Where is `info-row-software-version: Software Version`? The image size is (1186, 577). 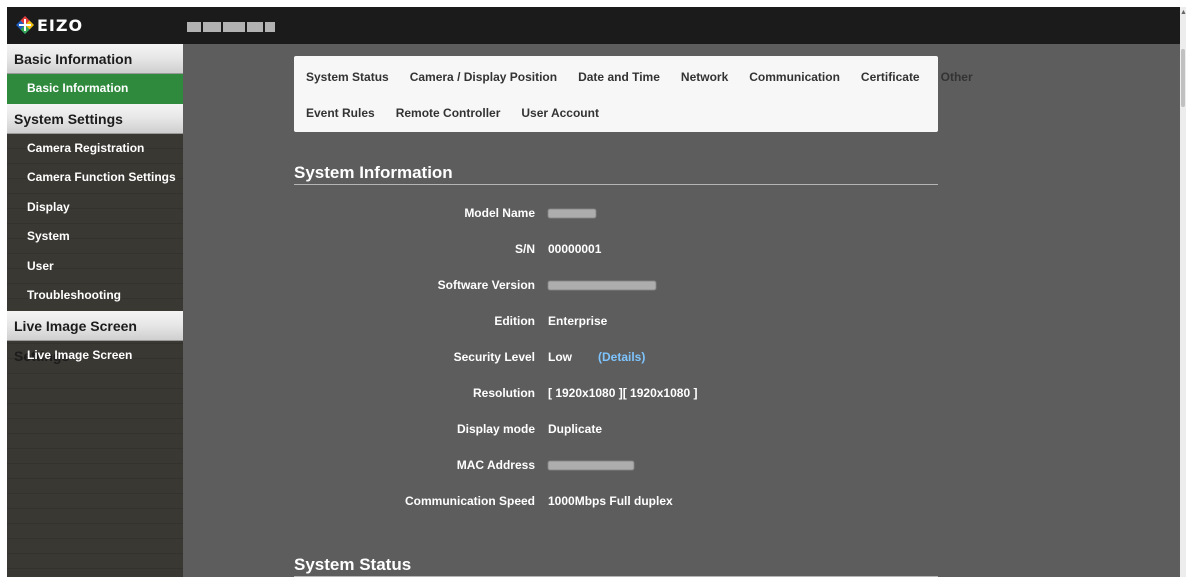
info-row-software-version: Software Version is located at coordinates (616, 286).